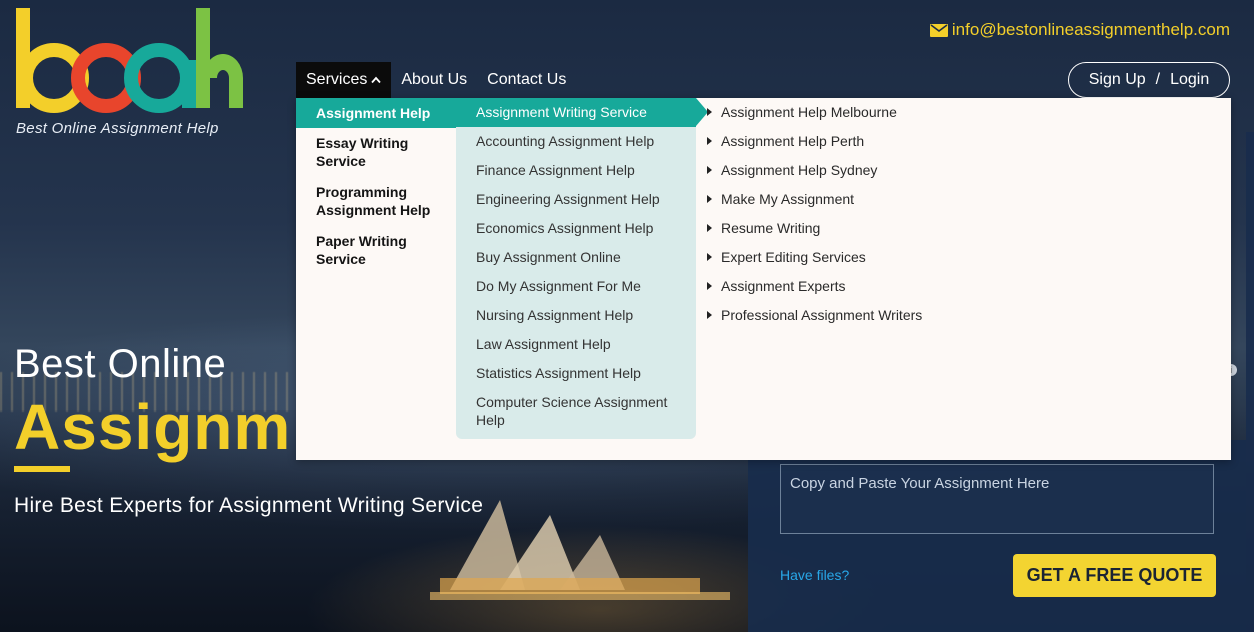 This screenshot has width=1254, height=632. I want to click on link-expert-editing: Expert Editing Services, so click(954, 261).